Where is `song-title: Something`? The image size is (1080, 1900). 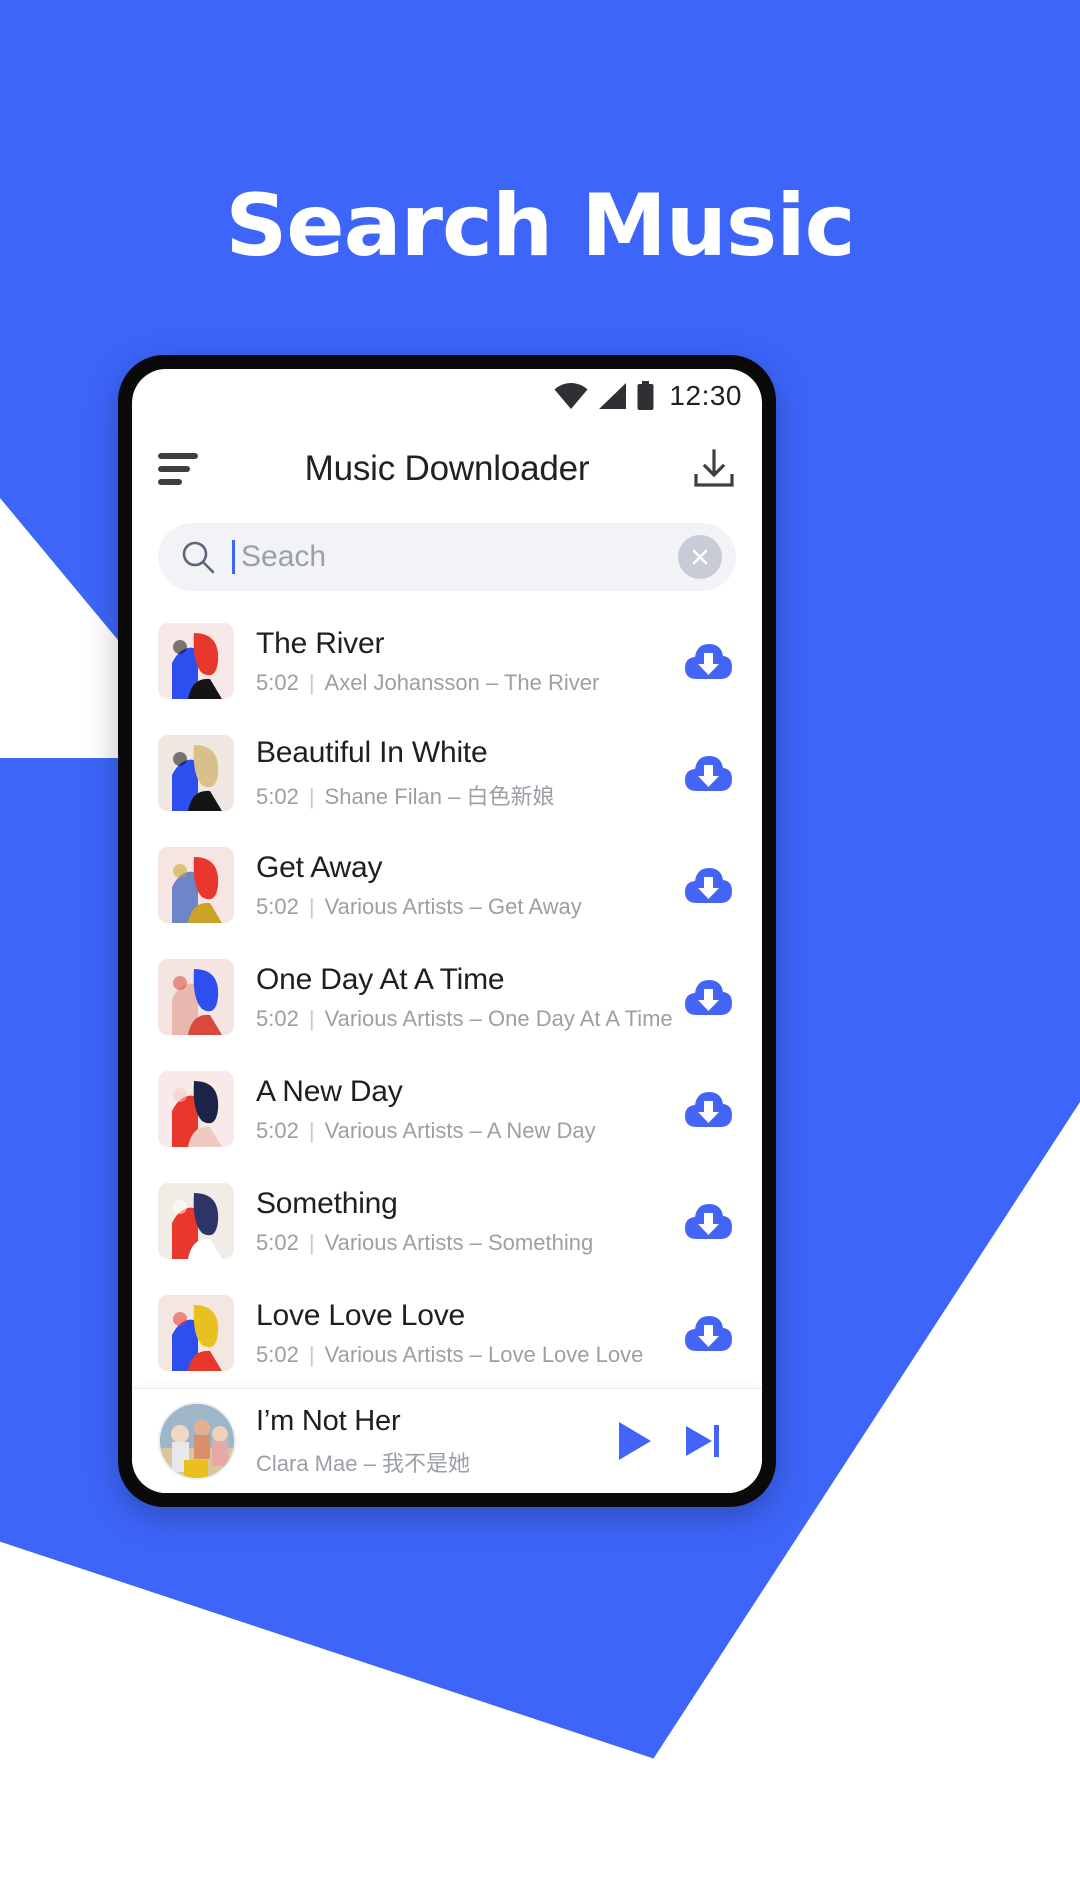
song-title: Something is located at coordinates (327, 1203).